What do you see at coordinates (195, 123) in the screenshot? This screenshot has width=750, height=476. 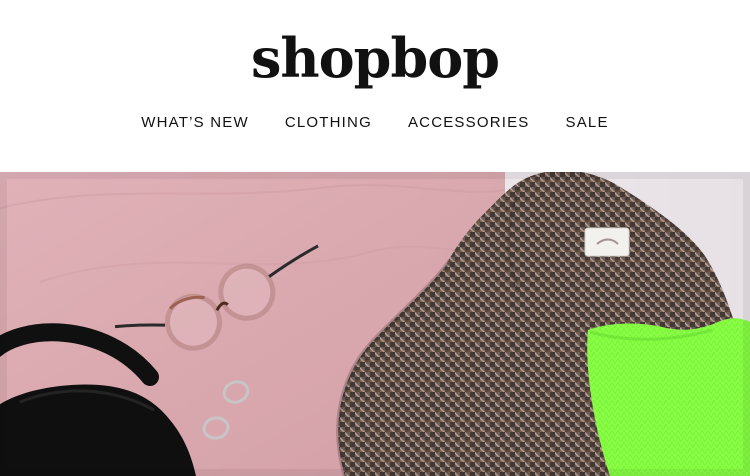 I see `nav-whats-new: WHAT’S NEW` at bounding box center [195, 123].